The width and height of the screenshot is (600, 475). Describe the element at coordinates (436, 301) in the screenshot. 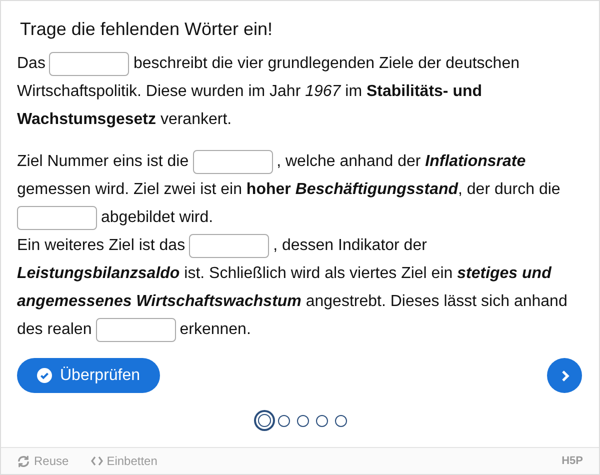

I see `cloze-text: angestrebt. Dieses lässt sich anhand` at that location.